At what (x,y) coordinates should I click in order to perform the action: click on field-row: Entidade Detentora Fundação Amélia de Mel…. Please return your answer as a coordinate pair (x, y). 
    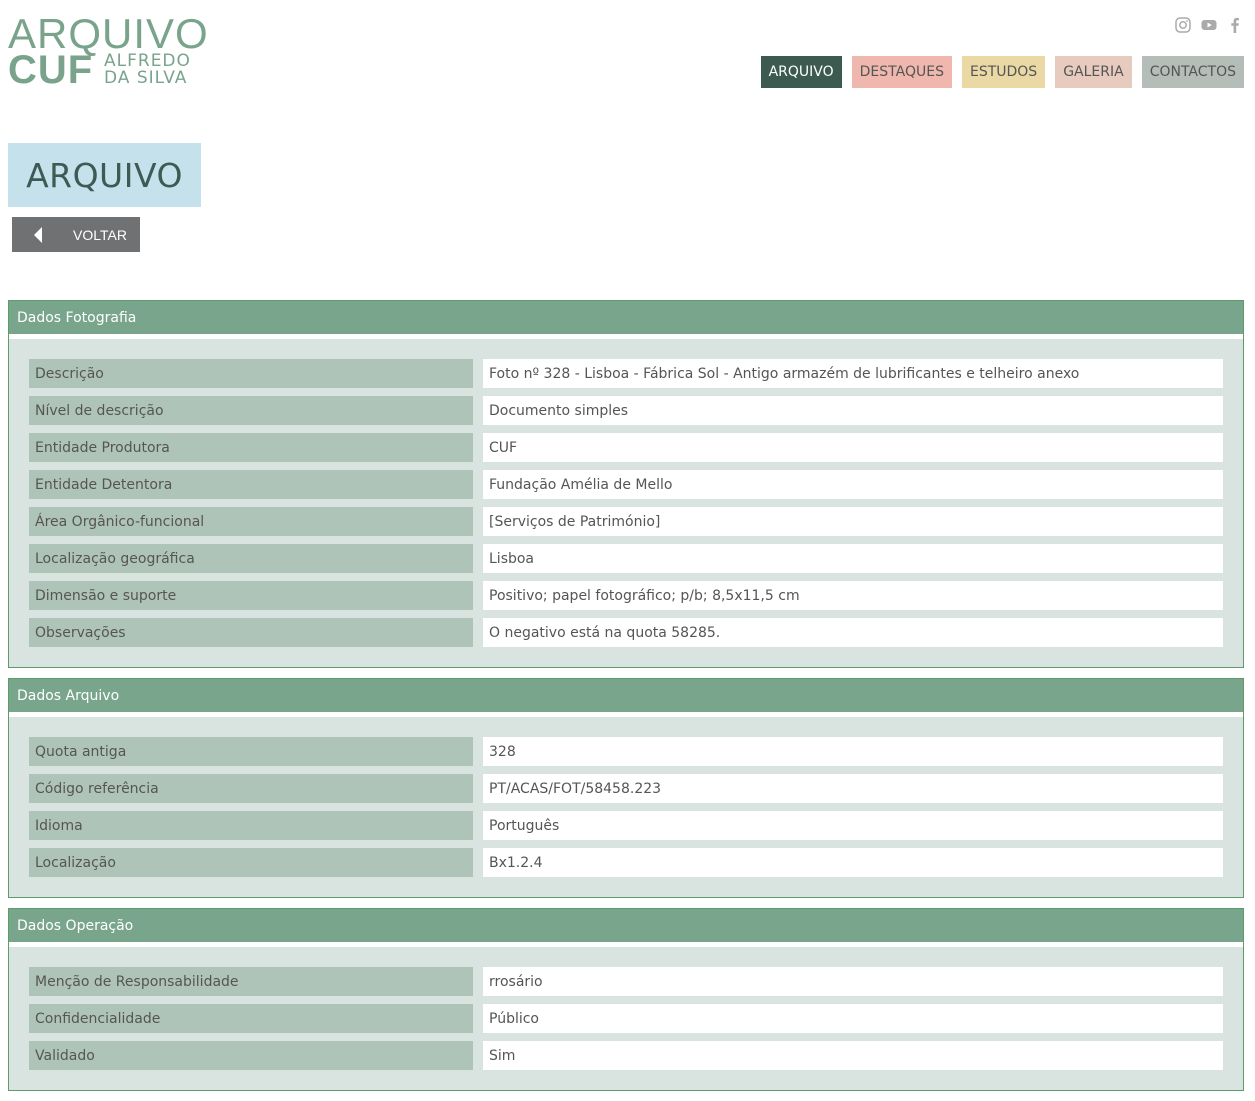
    Looking at the image, I should click on (626, 484).